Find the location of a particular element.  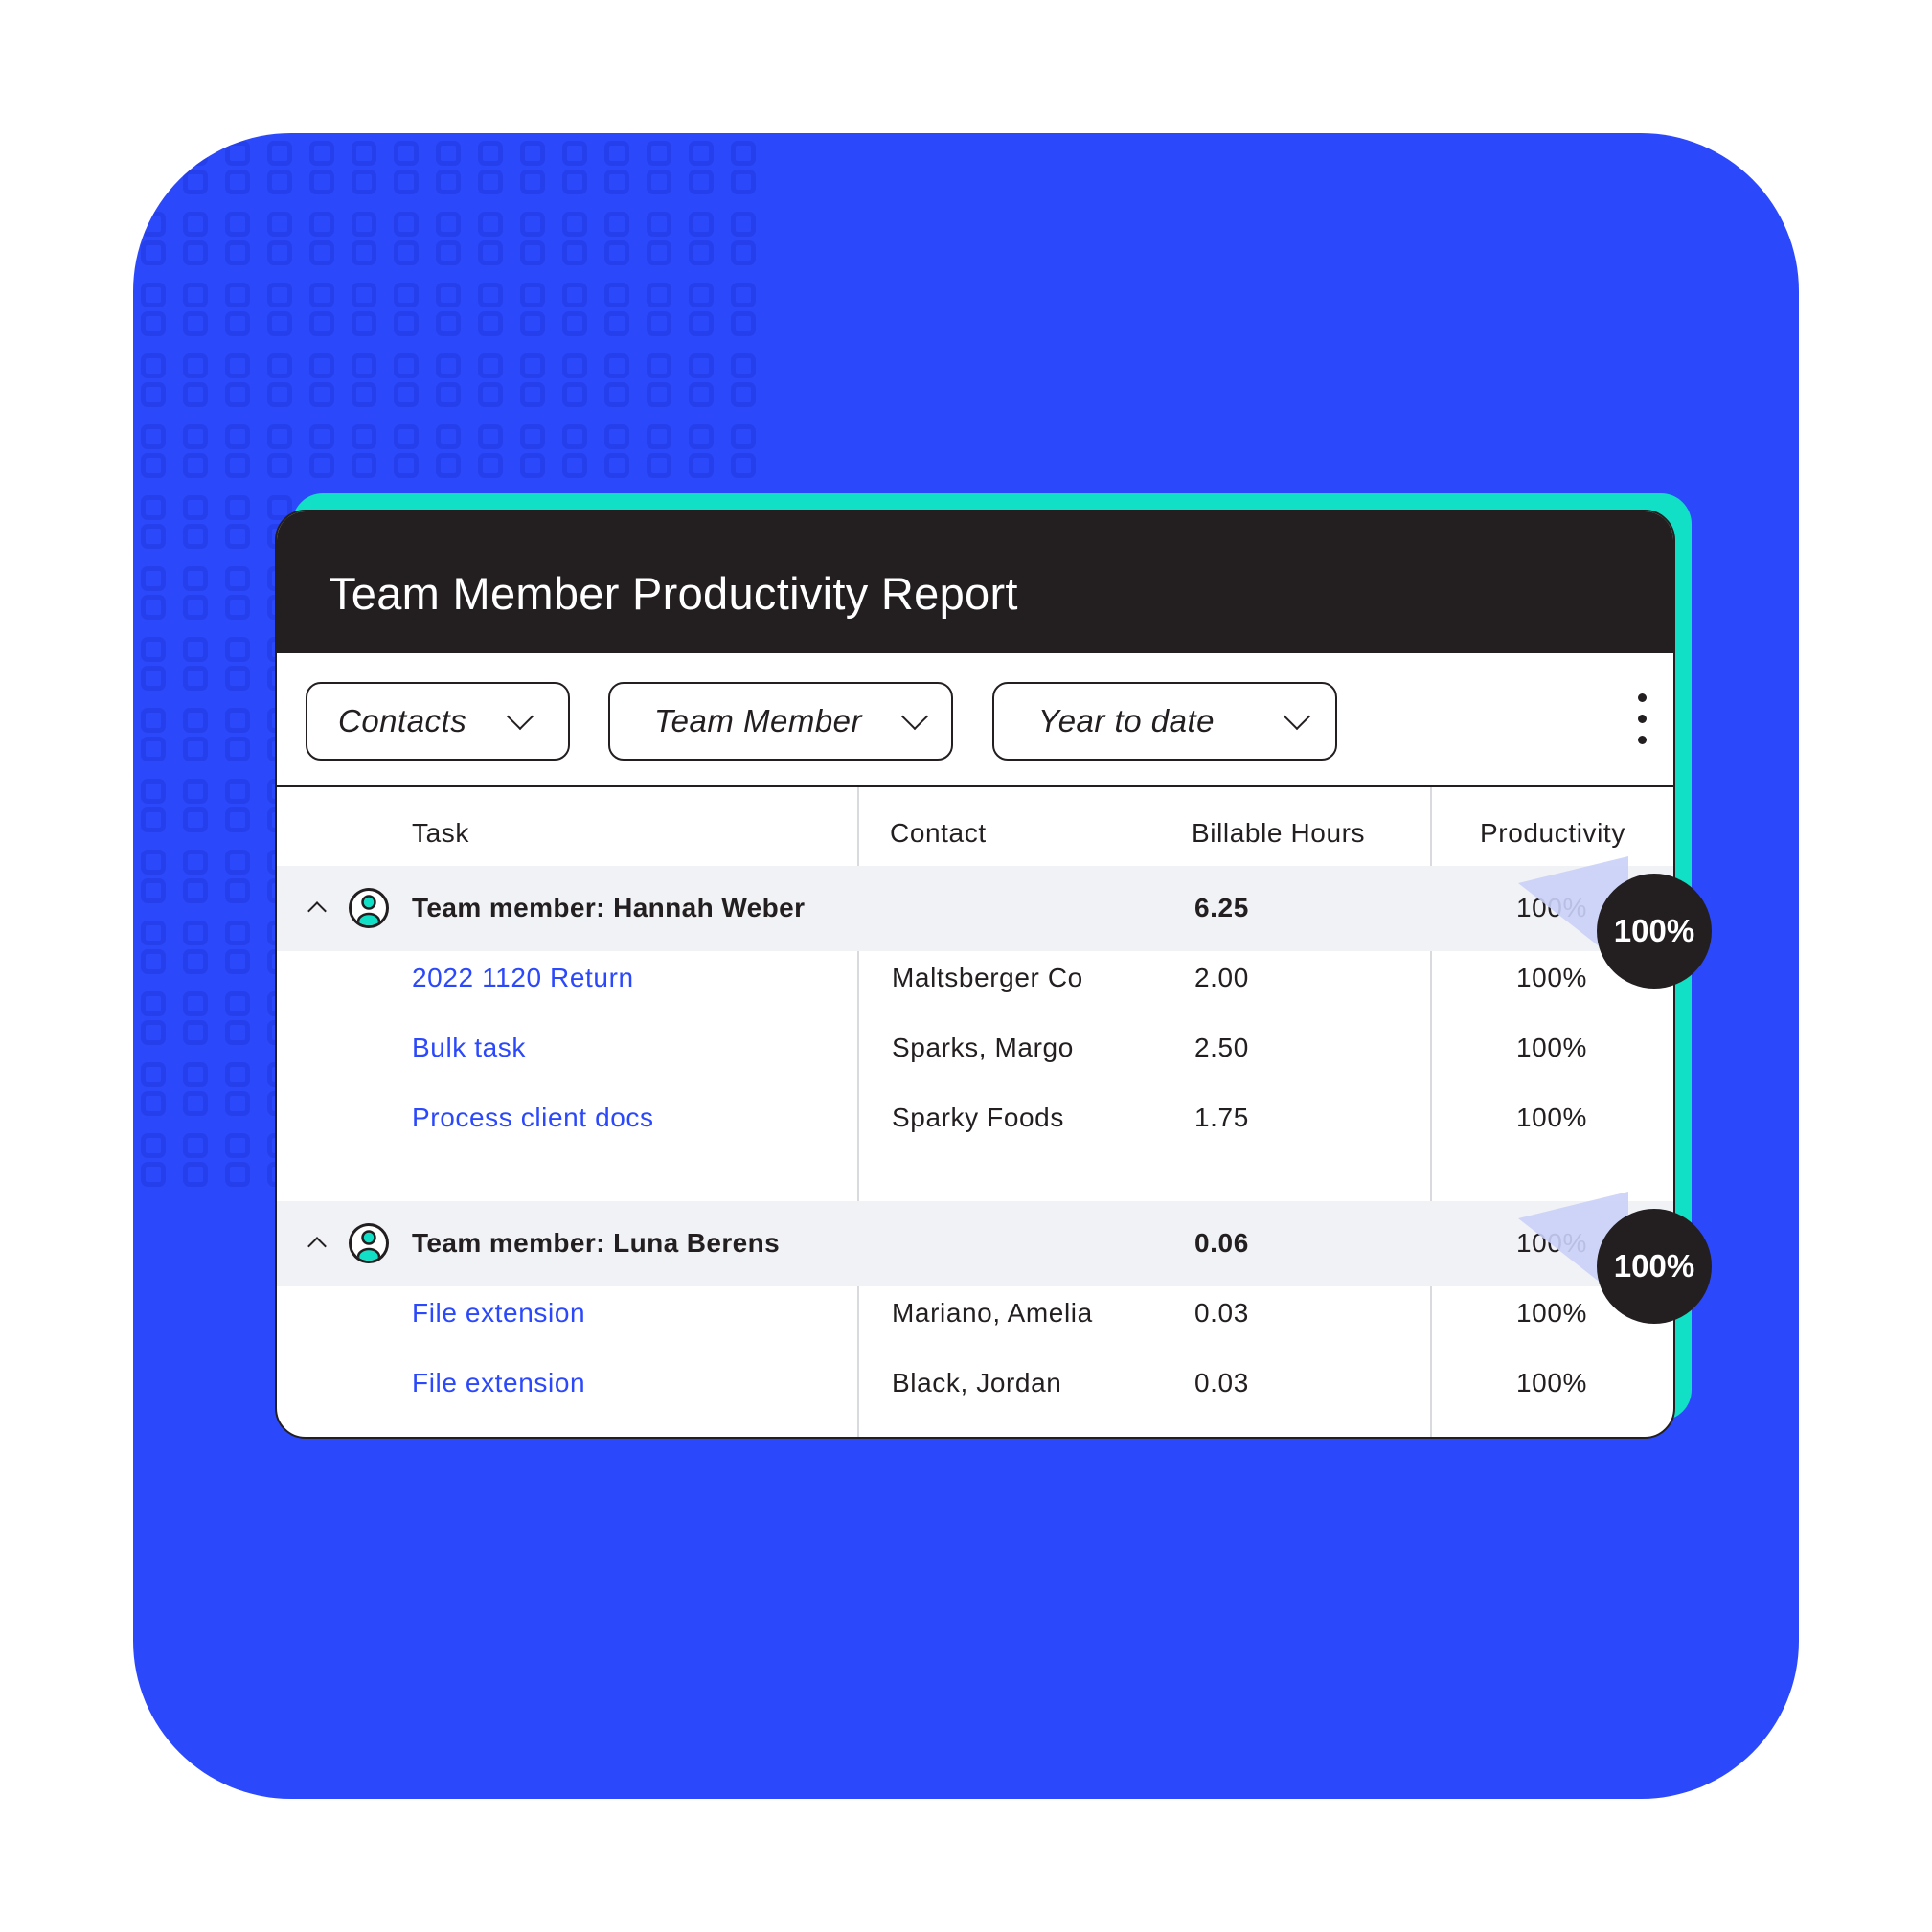

task-link: Bulk task is located at coordinates (469, 1048).